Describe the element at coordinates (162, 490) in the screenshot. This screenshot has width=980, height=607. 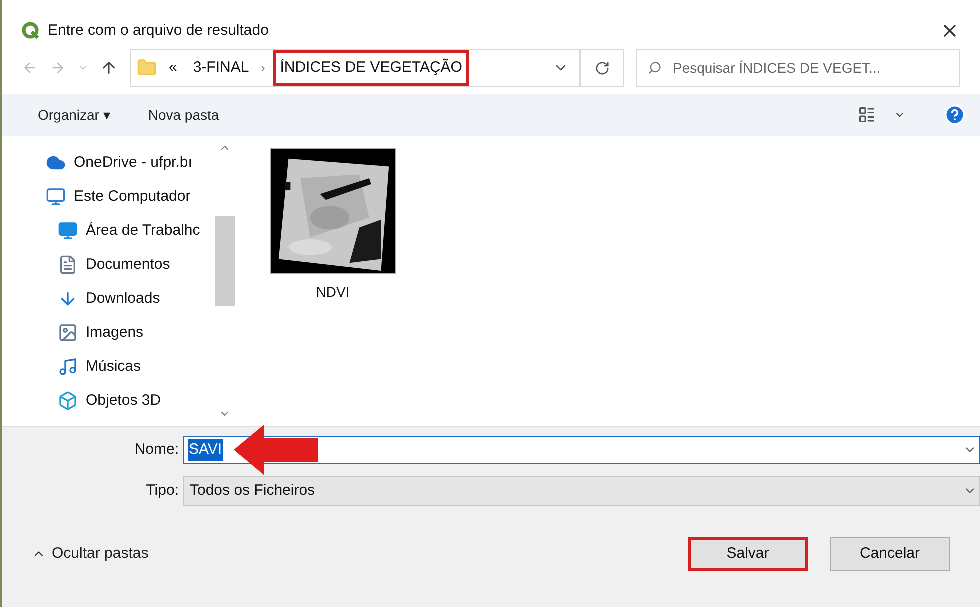
I see `type-label: Tipo:` at that location.